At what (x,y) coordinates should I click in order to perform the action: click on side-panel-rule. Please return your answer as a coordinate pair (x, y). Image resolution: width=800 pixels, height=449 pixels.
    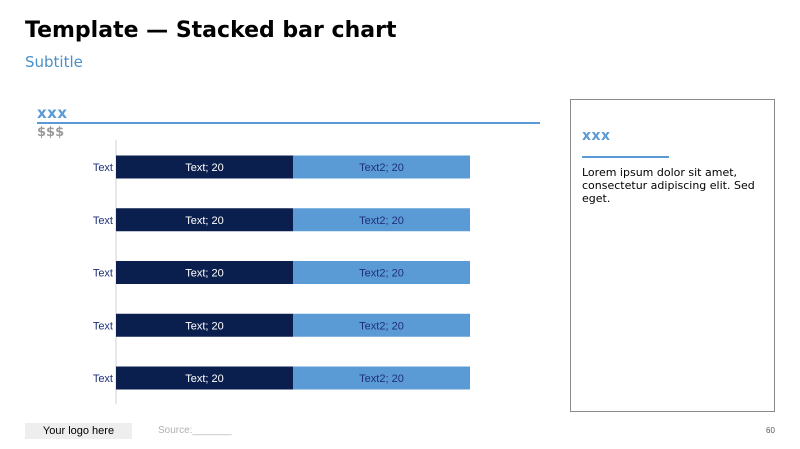
    Looking at the image, I should click on (625, 157).